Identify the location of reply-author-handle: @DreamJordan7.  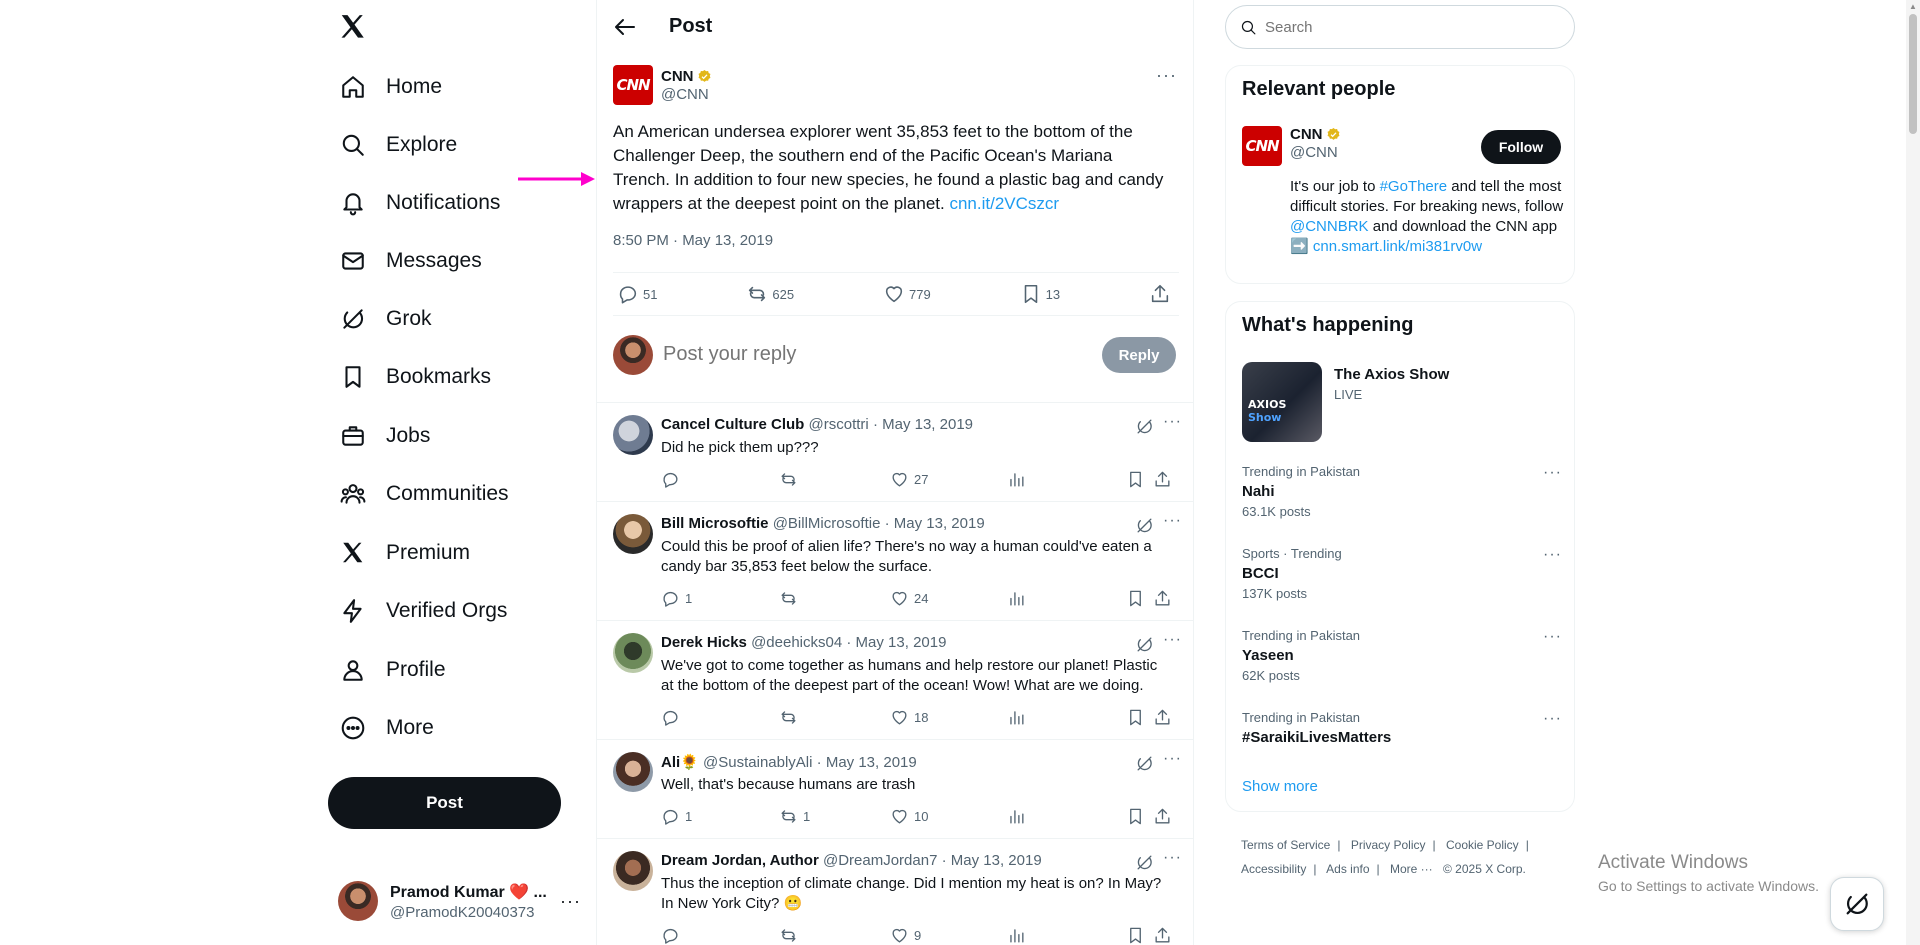
(880, 860).